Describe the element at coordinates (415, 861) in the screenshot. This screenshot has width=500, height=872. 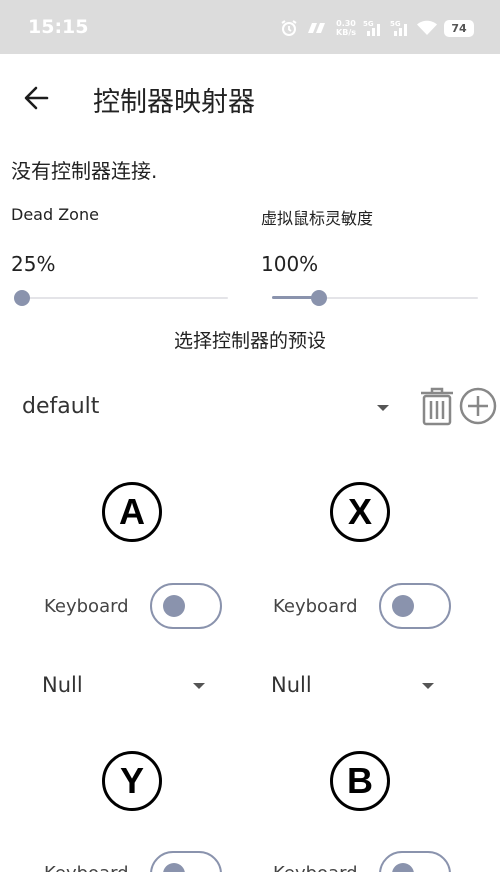
I see `keyboard-toggle-b` at that location.